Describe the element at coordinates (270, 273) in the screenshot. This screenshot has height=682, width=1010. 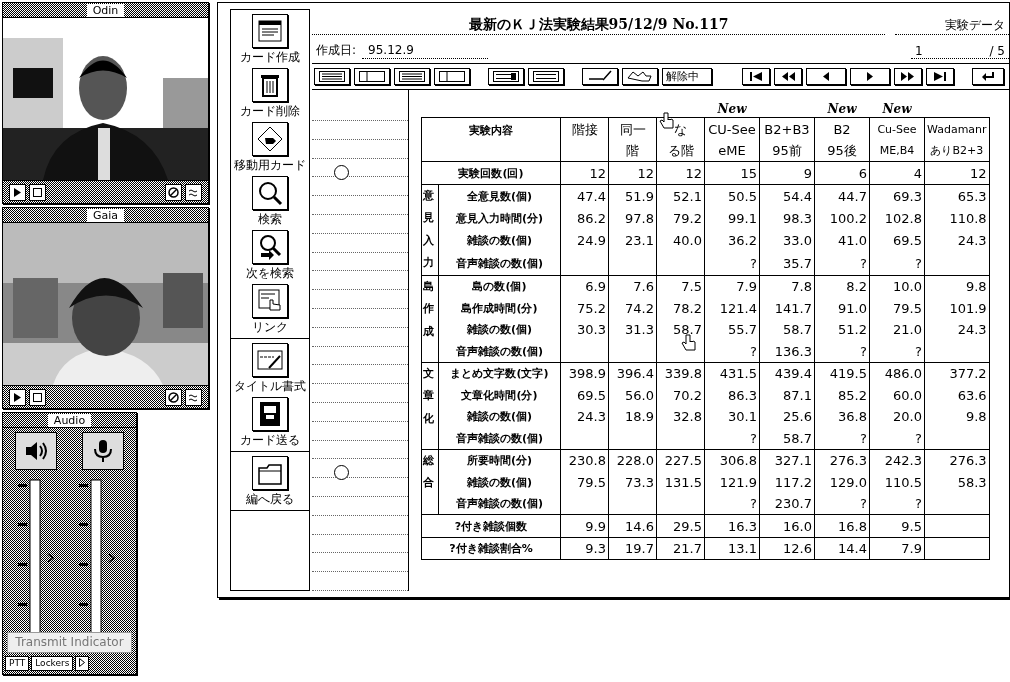
I see `palette-label: 次を検索` at that location.